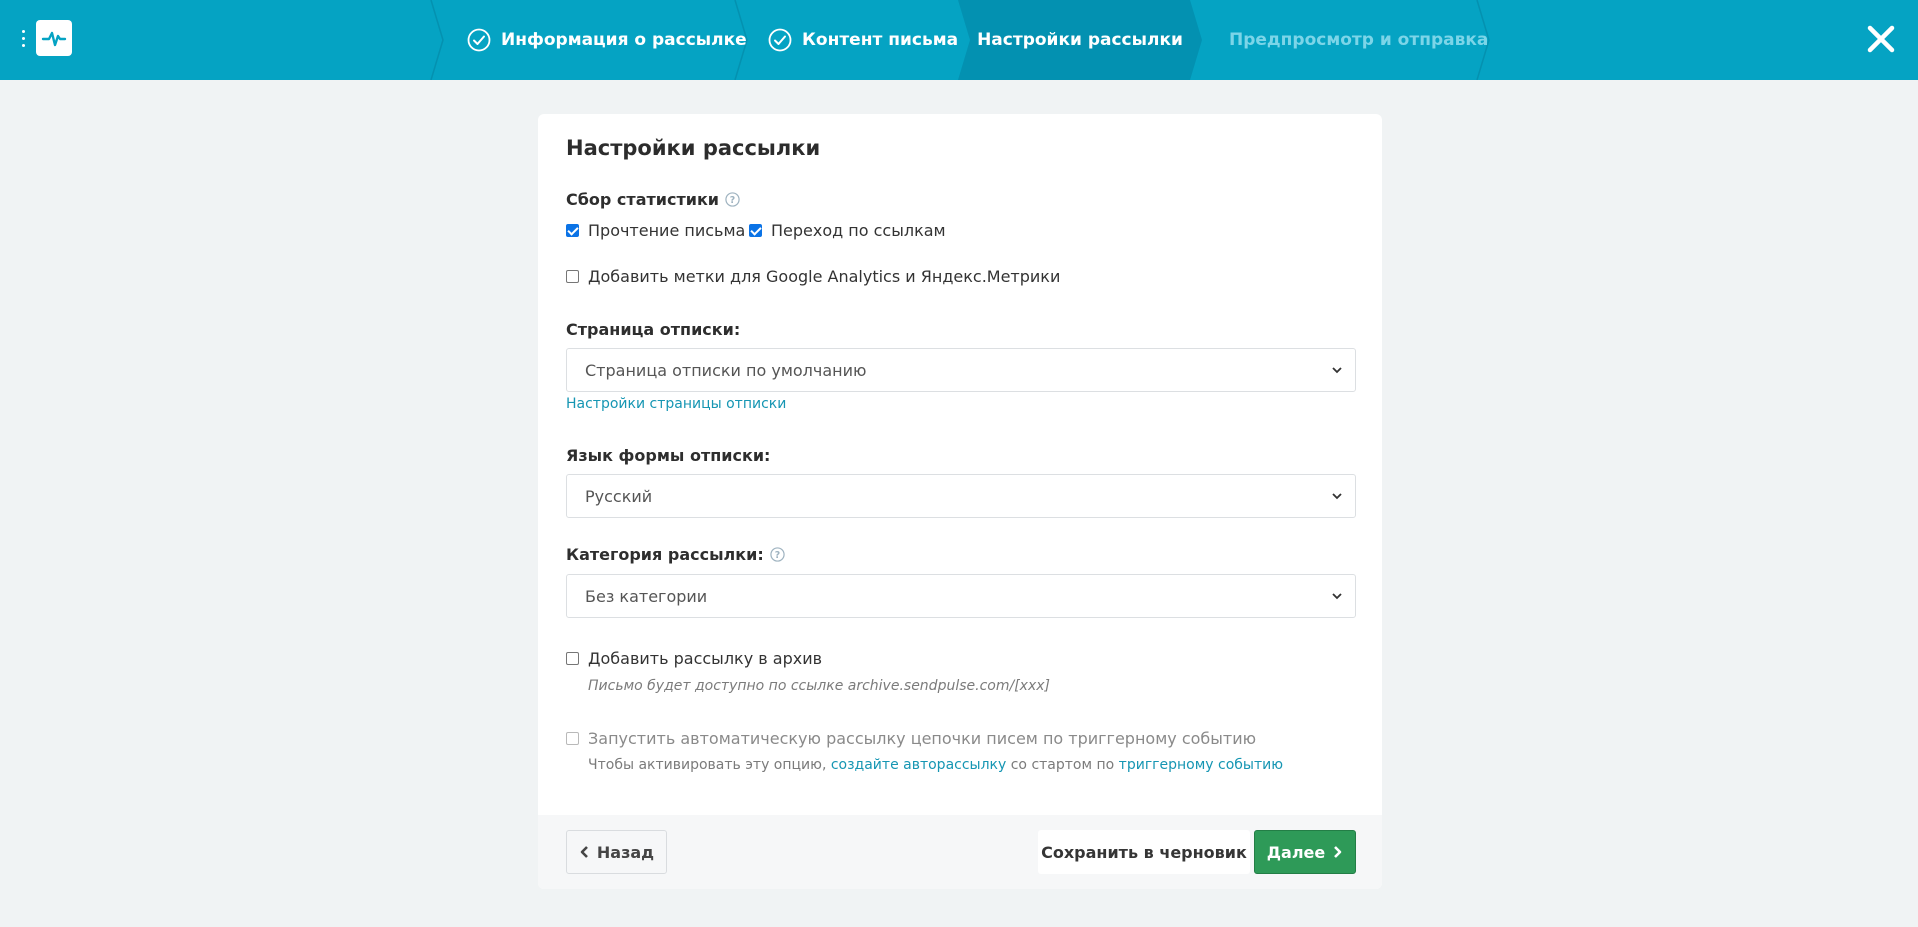  Describe the element at coordinates (693, 148) in the screenshot. I see `page-title: Настройки рассылки` at that location.